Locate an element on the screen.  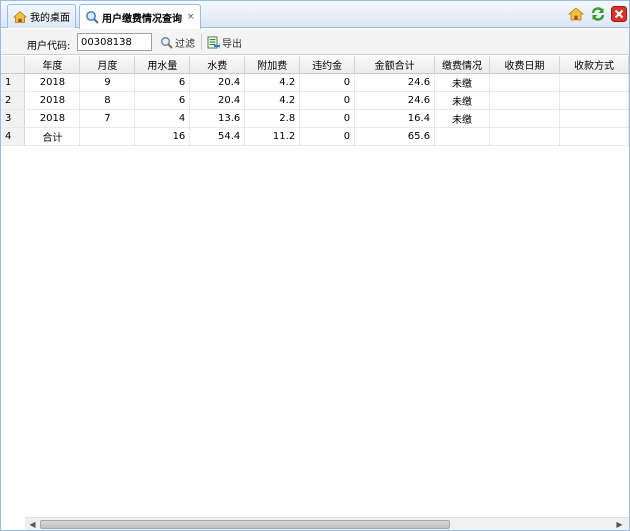
refresh-icon is located at coordinates (598, 14).